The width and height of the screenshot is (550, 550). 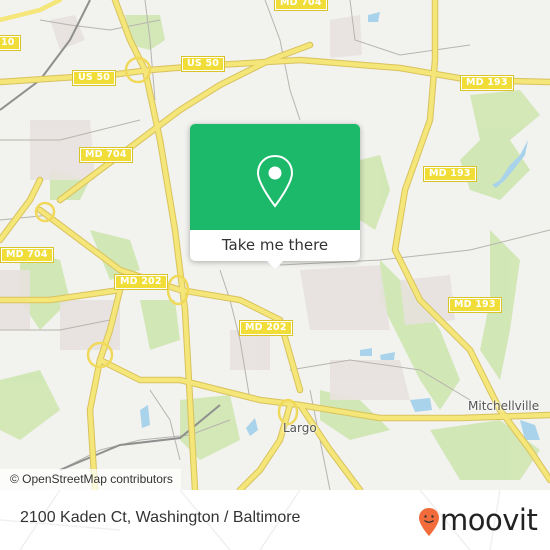 What do you see at coordinates (141, 282) in the screenshot?
I see `road-shield-md-202-left: MD 202` at bounding box center [141, 282].